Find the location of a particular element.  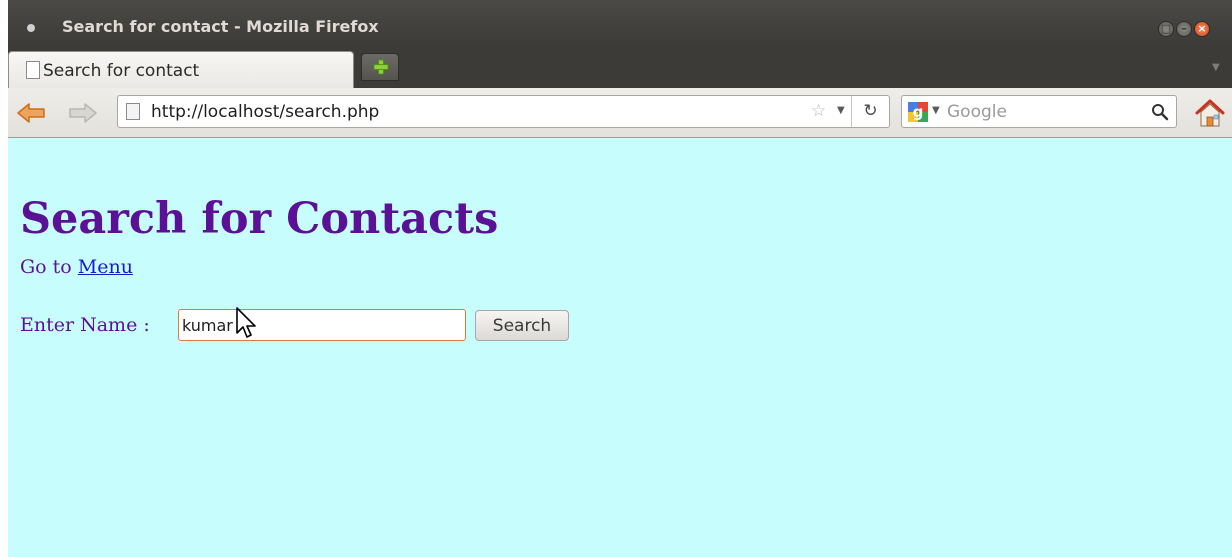

name-input is located at coordinates (322, 325).